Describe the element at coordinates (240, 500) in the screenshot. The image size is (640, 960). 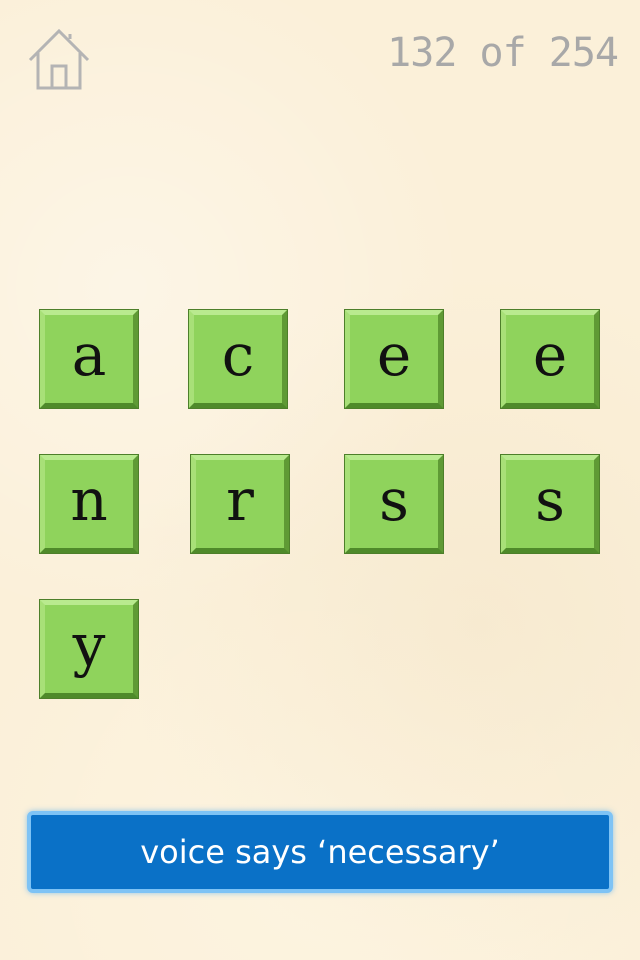
I see `tile-letter: r` at that location.